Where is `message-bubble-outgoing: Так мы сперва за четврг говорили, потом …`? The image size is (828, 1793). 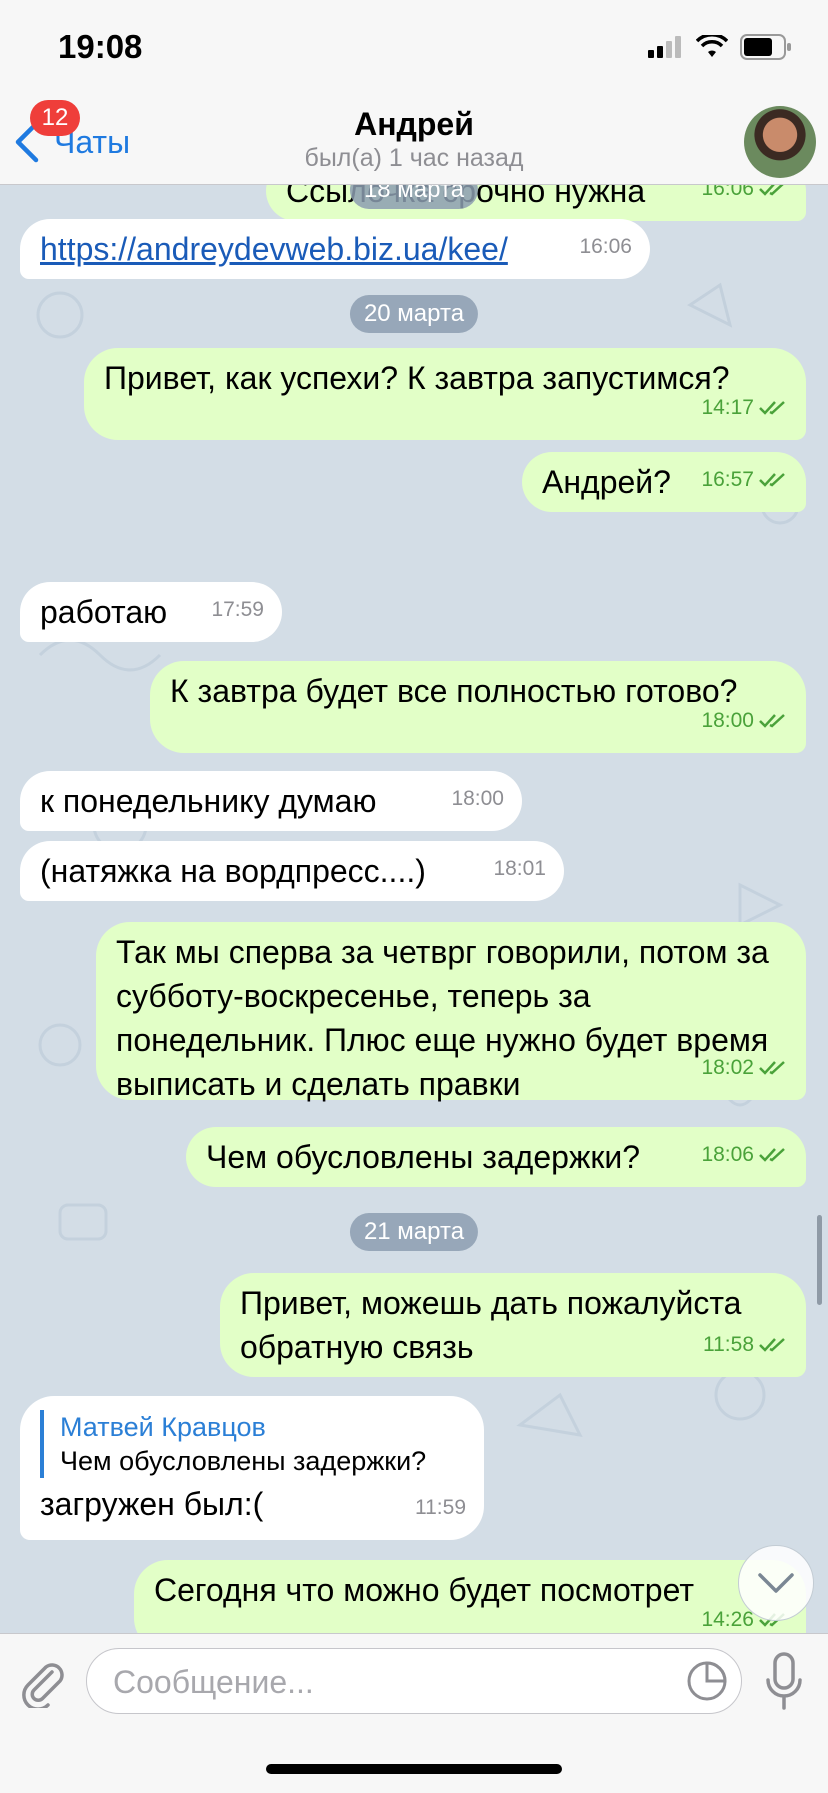 message-bubble-outgoing: Так мы сперва за четврг говорили, потом … is located at coordinates (451, 1012).